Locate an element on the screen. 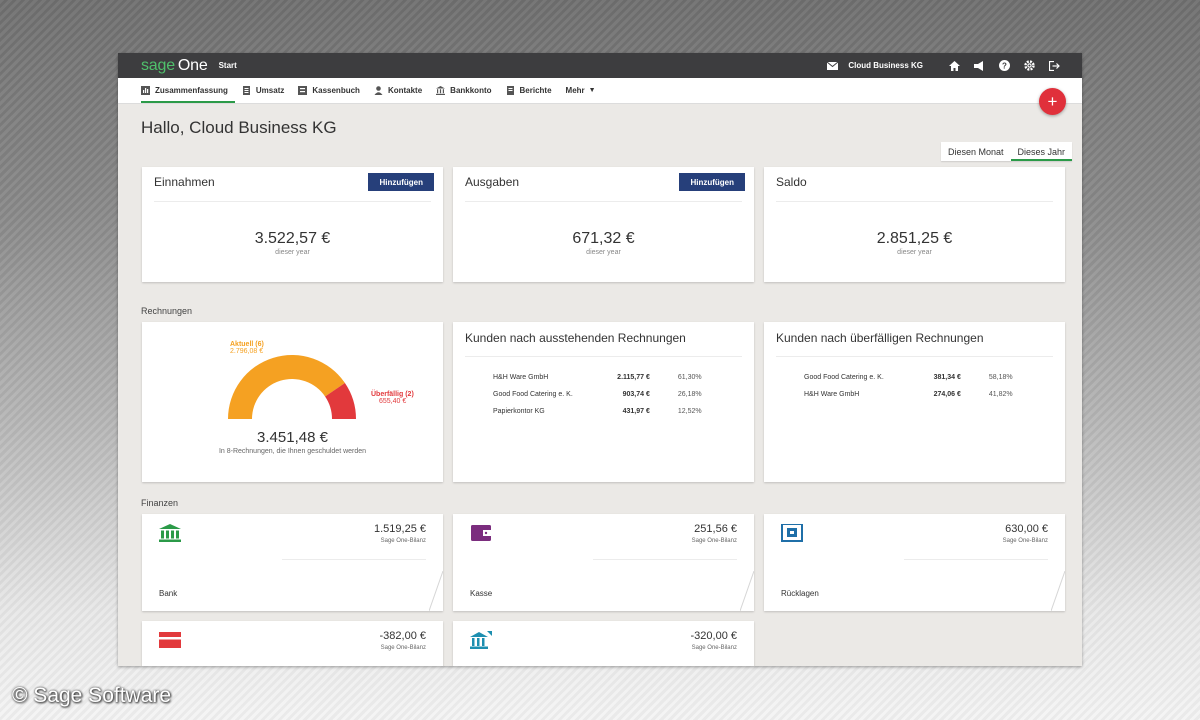 This screenshot has width=1200, height=720. gear-icon is located at coordinates (1029, 66).